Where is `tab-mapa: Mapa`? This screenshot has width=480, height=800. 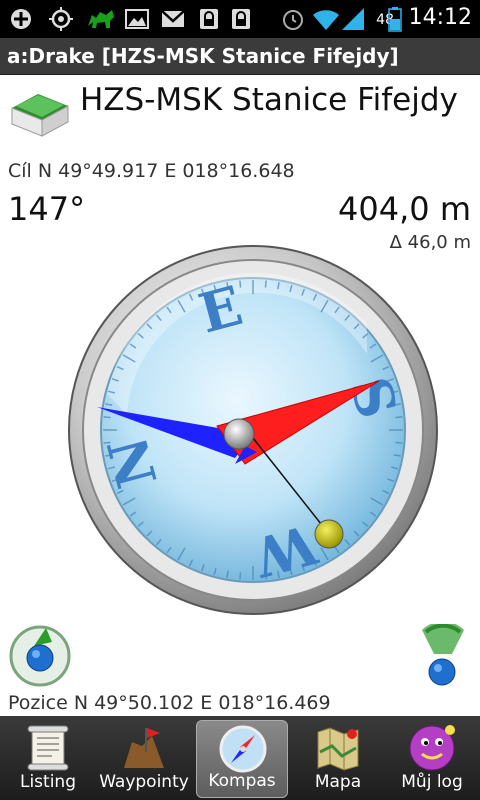 tab-mapa: Mapa is located at coordinates (338, 759).